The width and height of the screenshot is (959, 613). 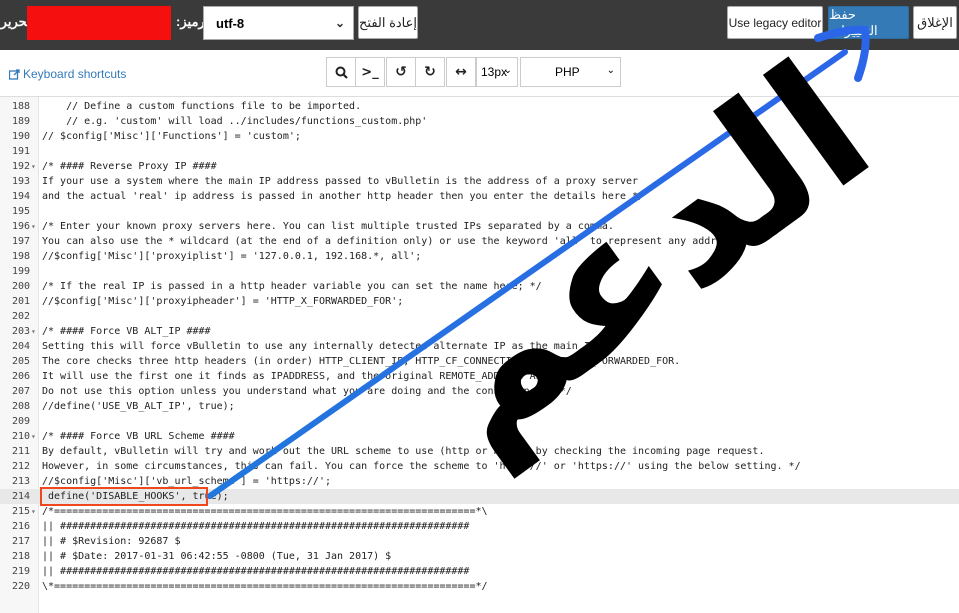 I want to click on line-number: 192, so click(x=20, y=166).